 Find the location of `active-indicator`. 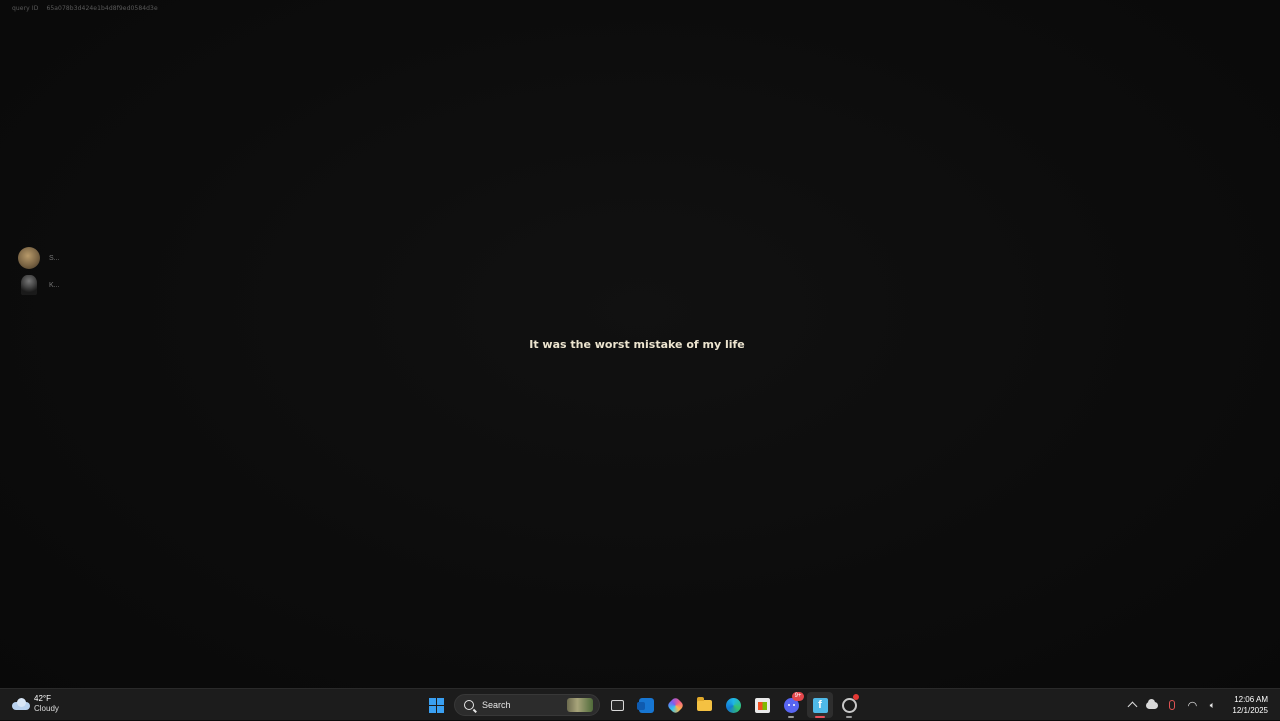

active-indicator is located at coordinates (820, 717).